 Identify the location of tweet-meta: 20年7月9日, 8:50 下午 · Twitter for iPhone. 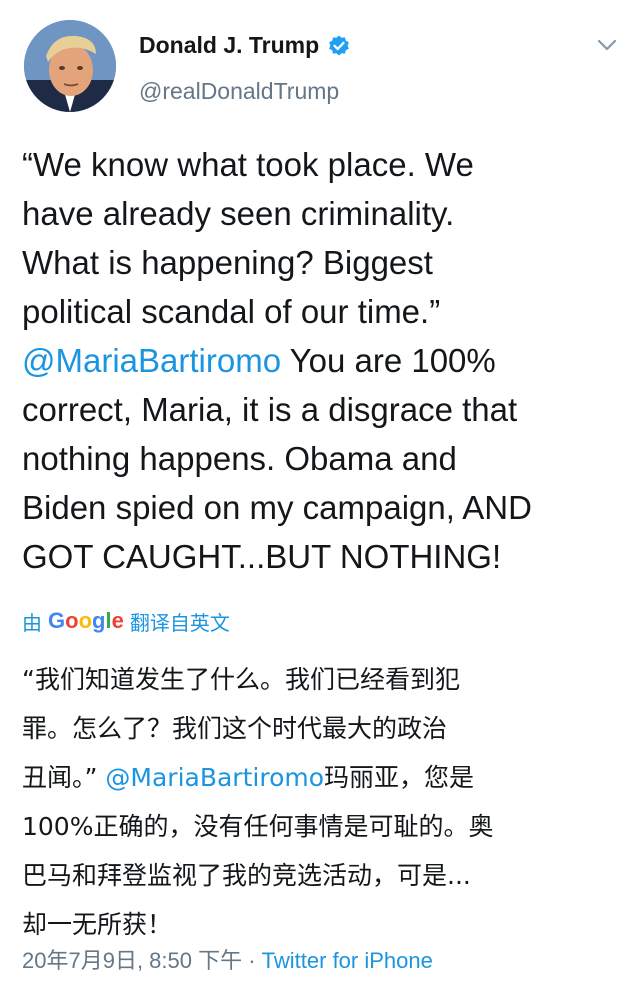
(227, 959).